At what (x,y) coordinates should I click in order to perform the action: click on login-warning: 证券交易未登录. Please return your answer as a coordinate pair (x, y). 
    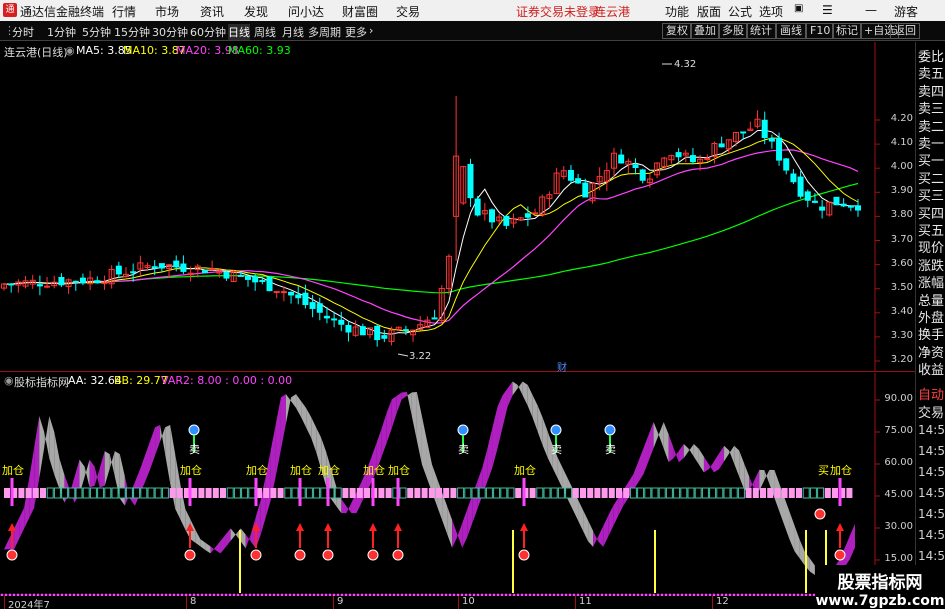
    Looking at the image, I should click on (558, 11).